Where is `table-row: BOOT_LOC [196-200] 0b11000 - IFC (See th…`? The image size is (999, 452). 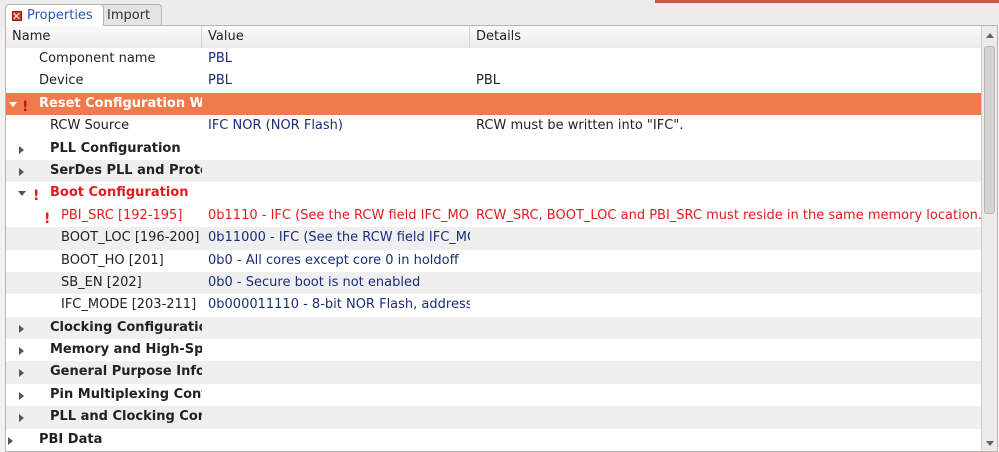
table-row: BOOT_LOC [196-200] 0b11000 - IFC (See th… is located at coordinates (493, 238).